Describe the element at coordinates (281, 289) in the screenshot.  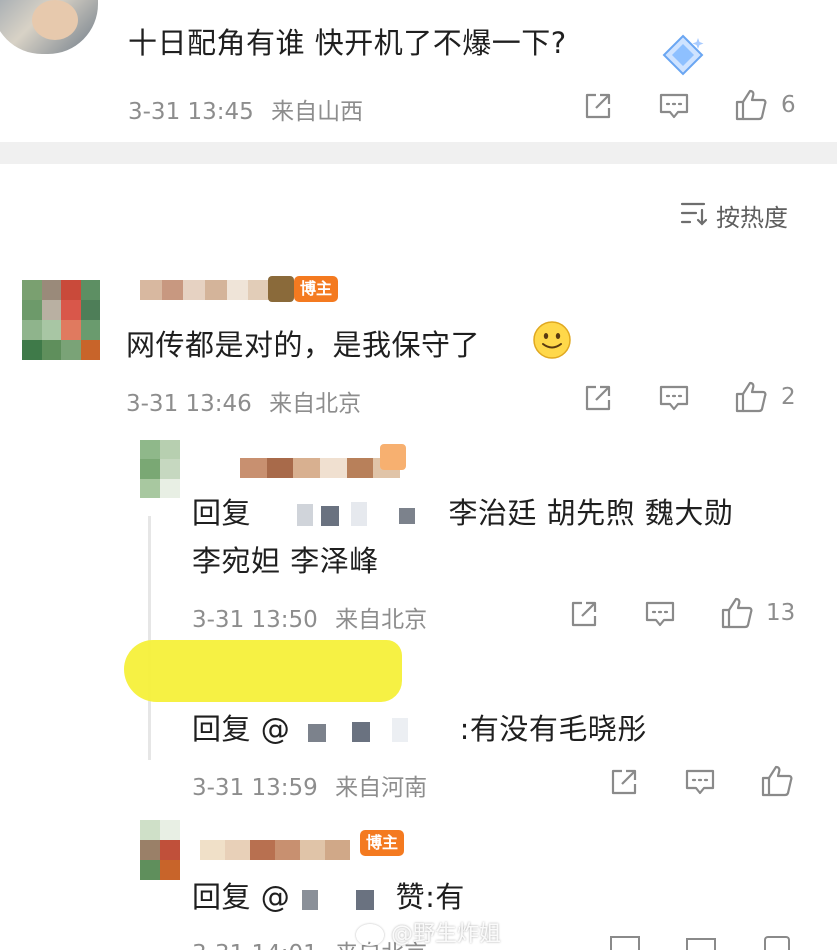
I see `badge-icon` at that location.